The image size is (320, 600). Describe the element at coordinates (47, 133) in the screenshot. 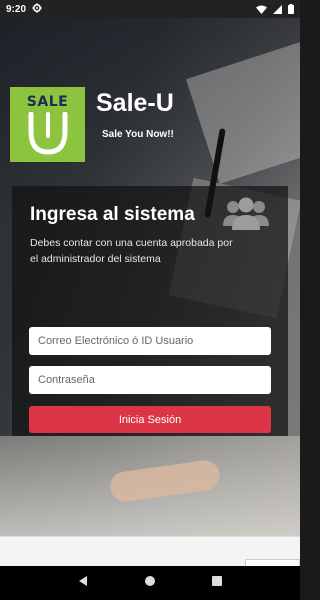

I see `logo-u-icon` at that location.